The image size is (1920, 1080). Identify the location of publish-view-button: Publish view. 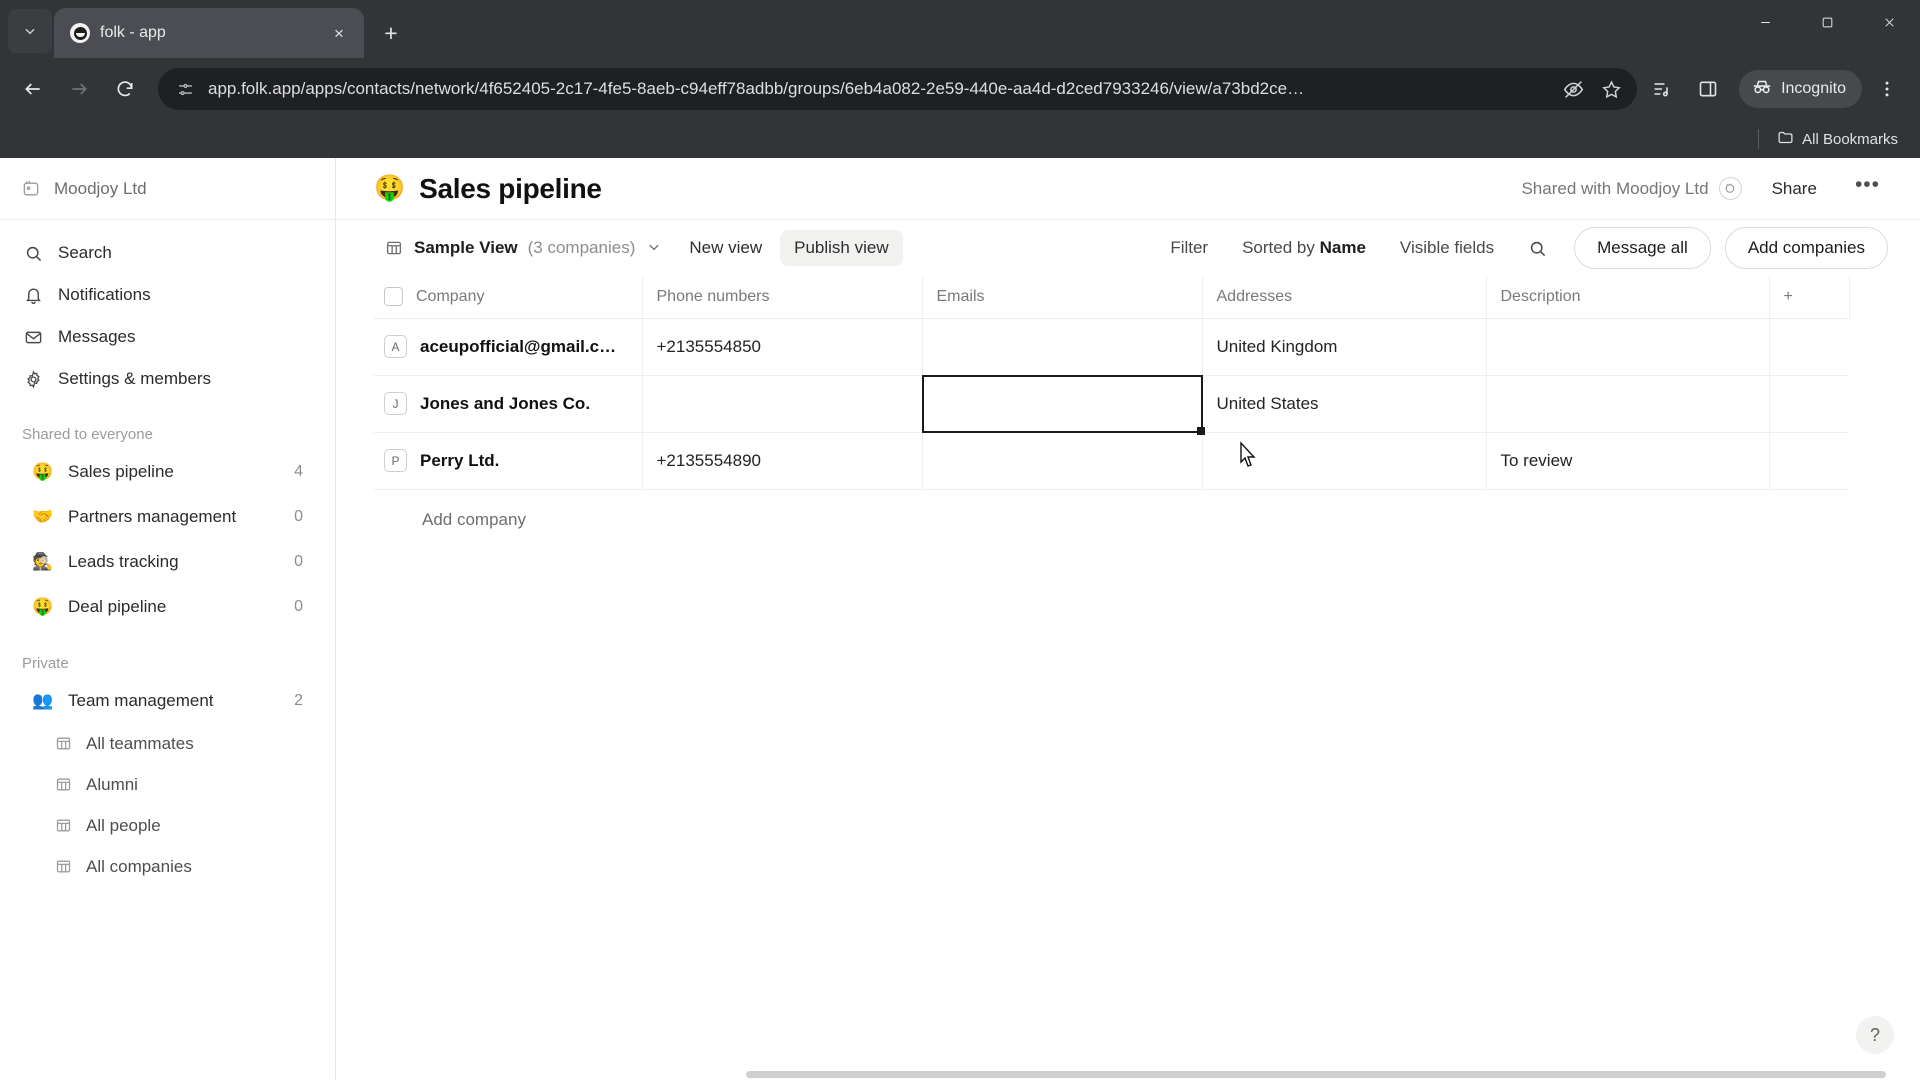
(841, 248).